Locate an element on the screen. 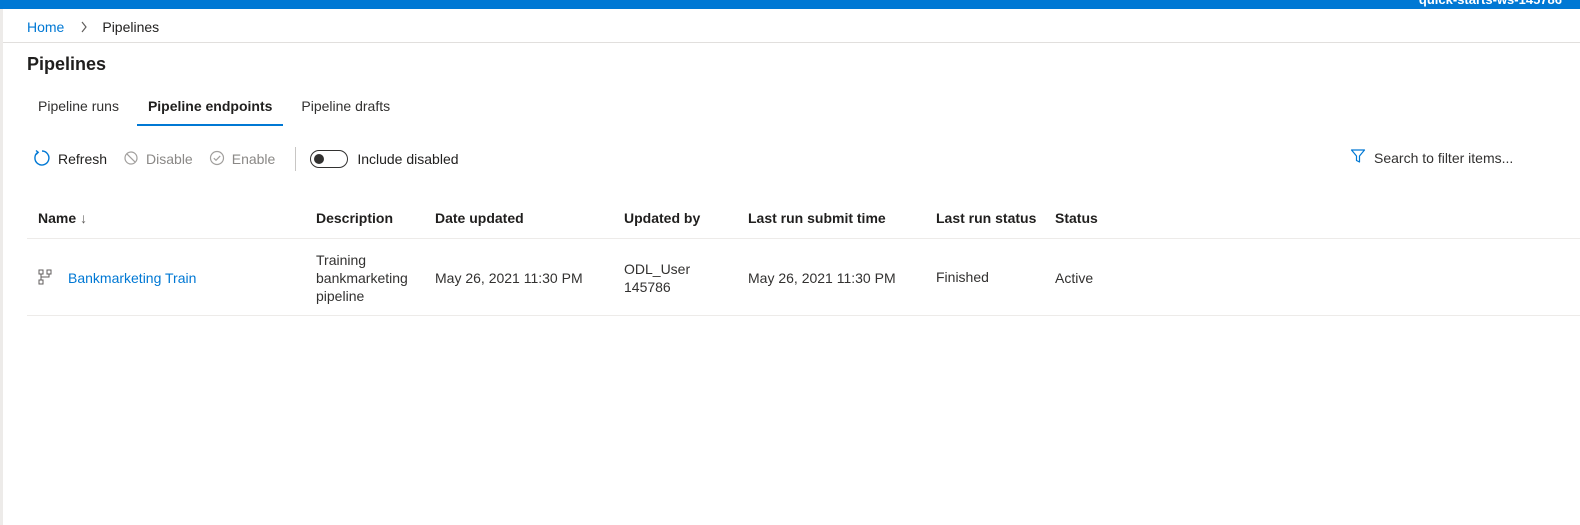  column-header-name: Name ↓ is located at coordinates (62, 218).